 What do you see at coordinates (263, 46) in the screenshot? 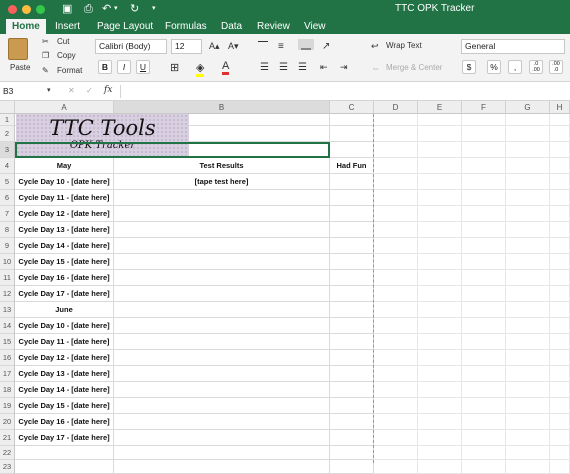
I see `align-top-icon: ⎺` at bounding box center [263, 46].